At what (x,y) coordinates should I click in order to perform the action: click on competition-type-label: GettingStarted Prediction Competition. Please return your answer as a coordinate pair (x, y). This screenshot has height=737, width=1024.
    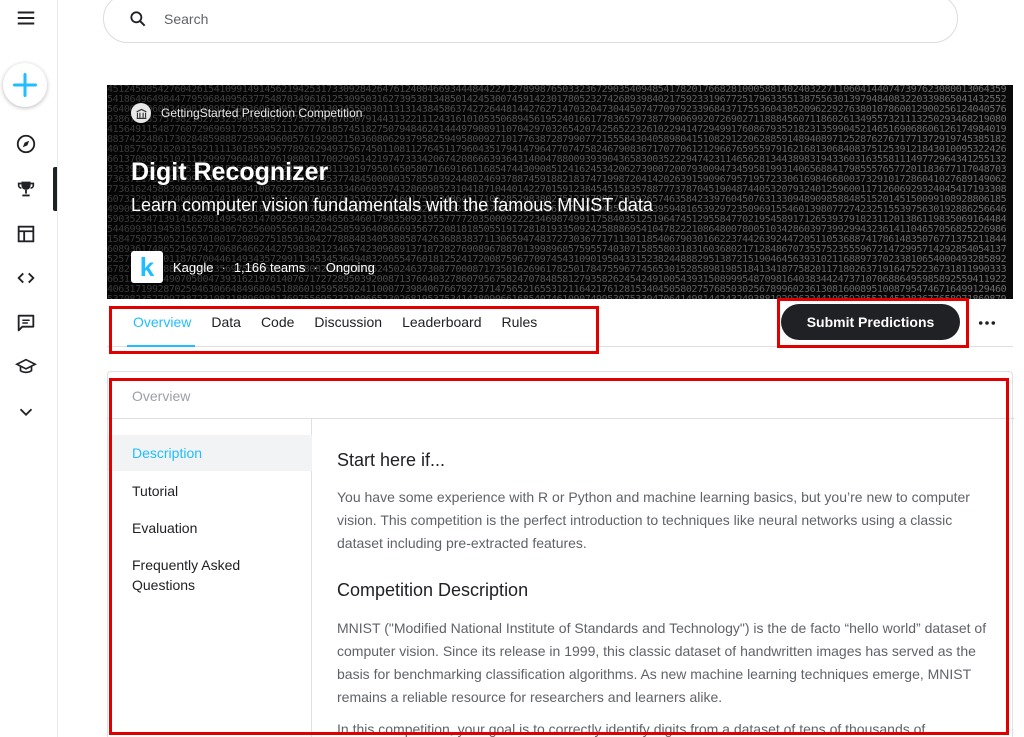
    Looking at the image, I should click on (262, 113).